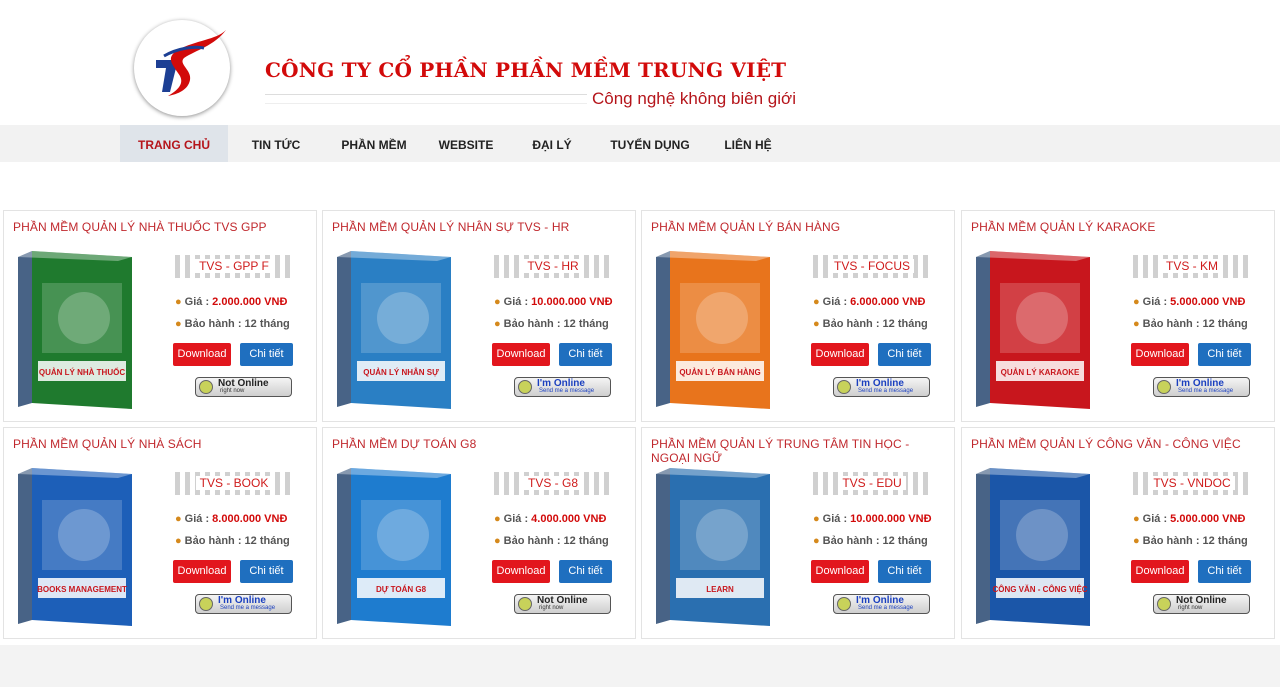  I want to click on product-code-badge: TVS - KM, so click(1192, 266).